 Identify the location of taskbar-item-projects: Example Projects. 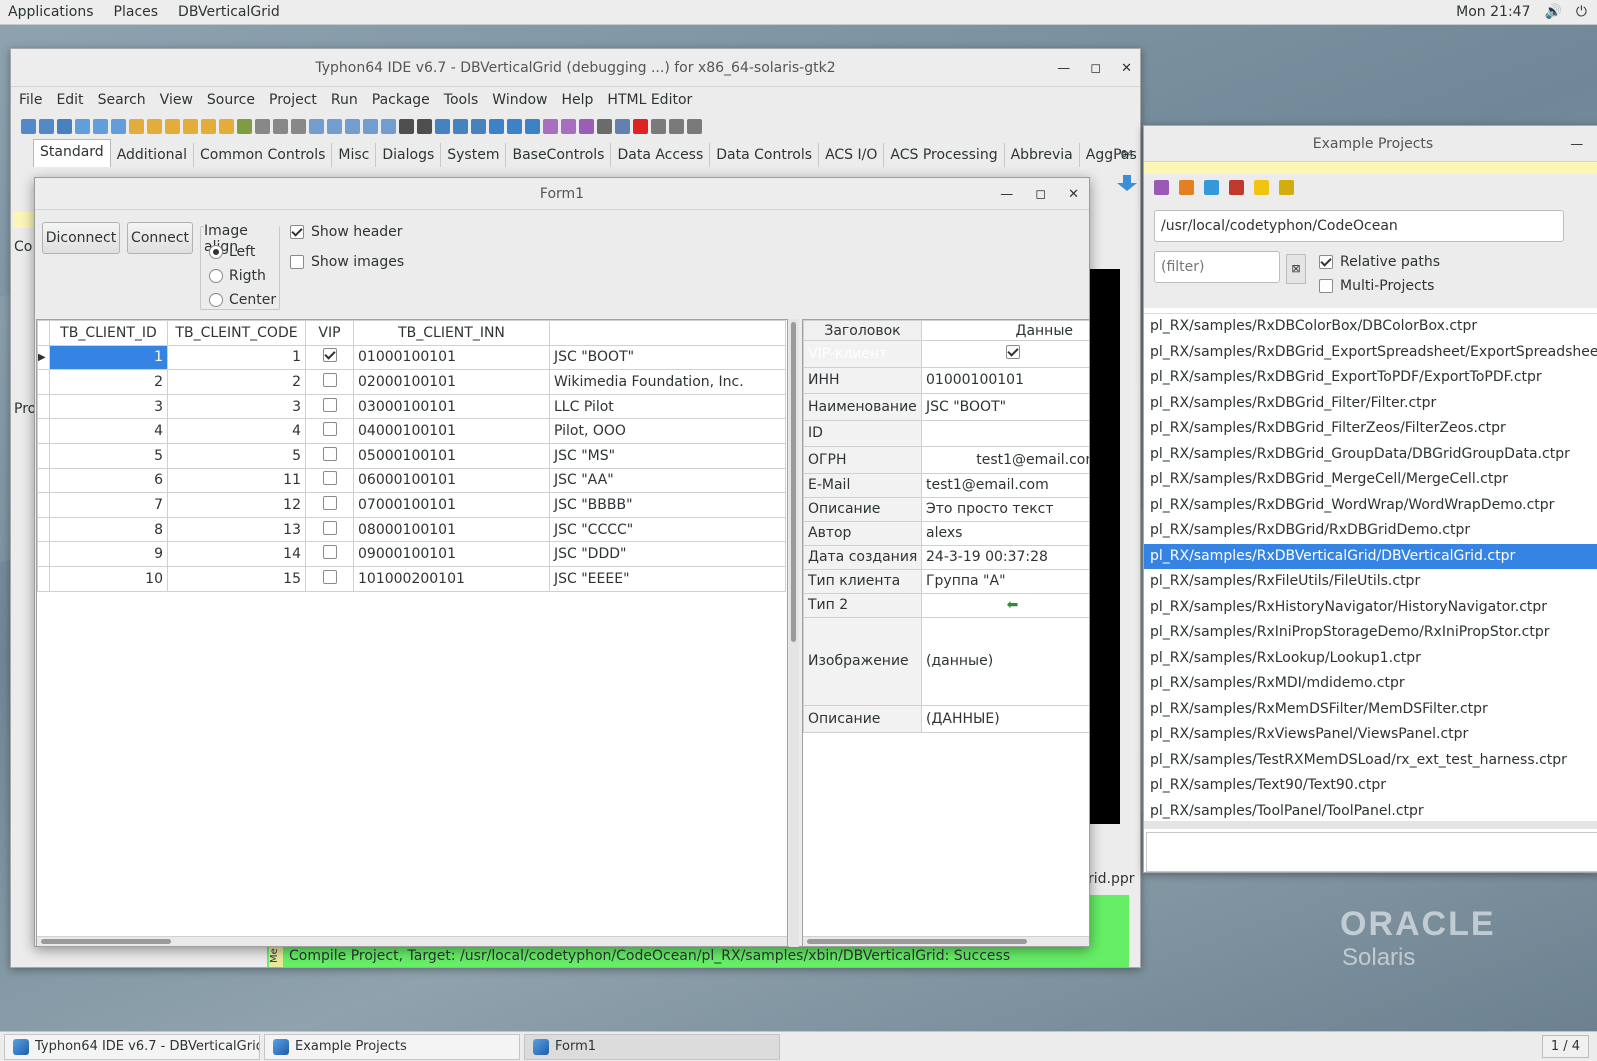
(392, 1046).